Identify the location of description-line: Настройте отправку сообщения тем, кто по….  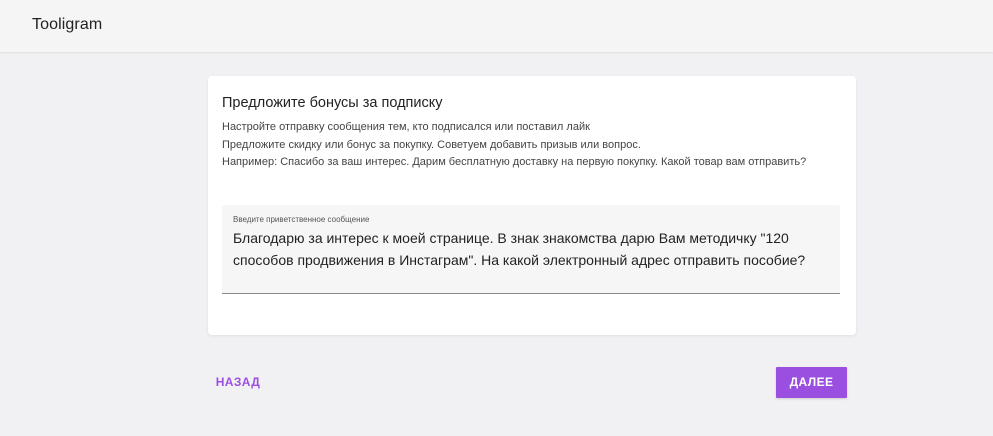
(406, 127).